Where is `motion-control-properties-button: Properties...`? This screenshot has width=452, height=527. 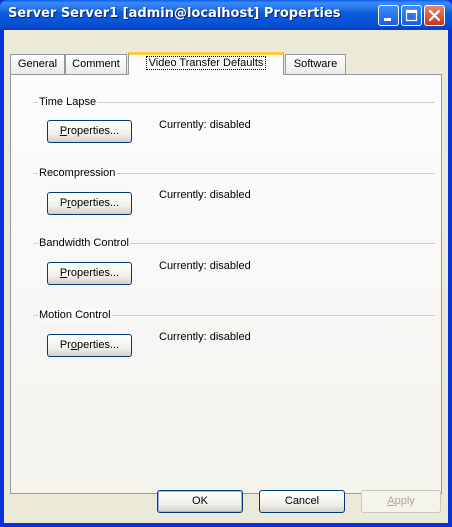
motion-control-properties-button: Properties... is located at coordinates (89, 345).